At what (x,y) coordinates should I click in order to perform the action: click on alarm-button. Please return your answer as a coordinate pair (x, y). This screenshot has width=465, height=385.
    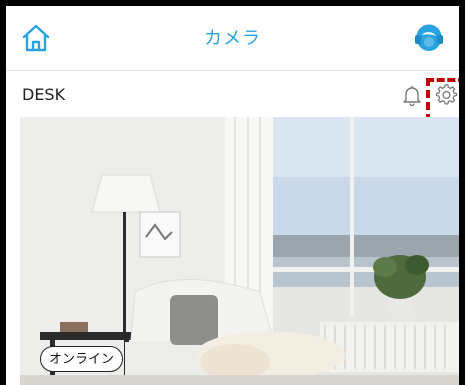
    Looking at the image, I should click on (412, 95).